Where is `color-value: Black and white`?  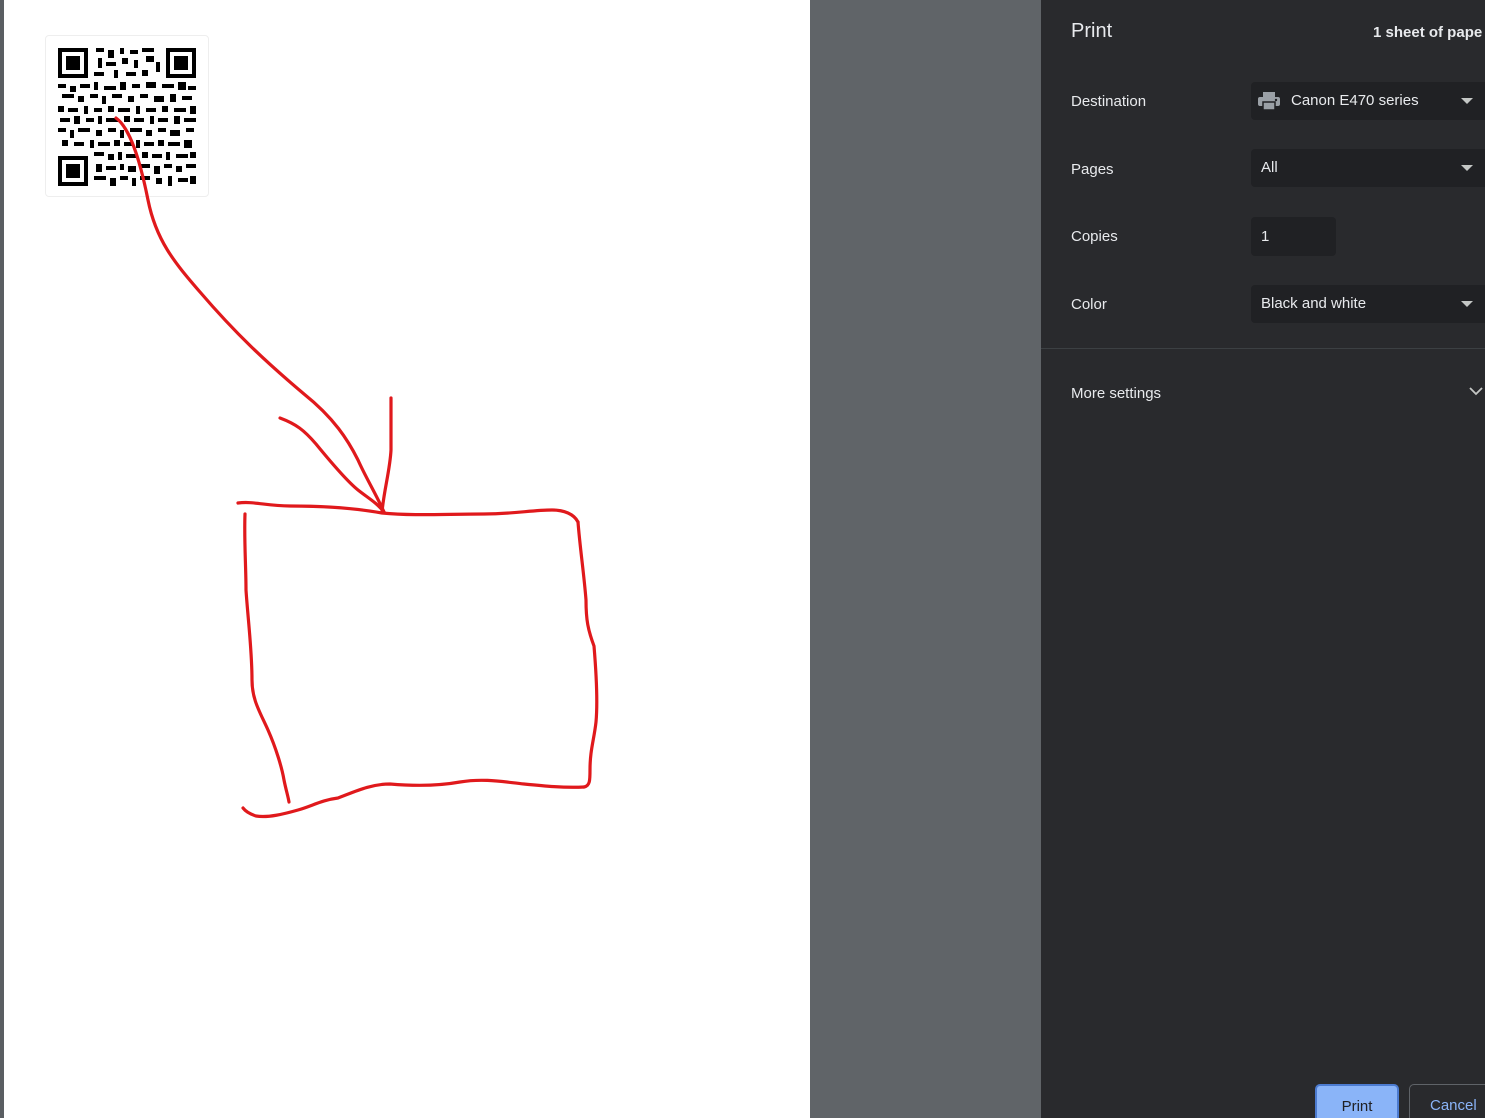
color-value: Black and white is located at coordinates (1314, 303).